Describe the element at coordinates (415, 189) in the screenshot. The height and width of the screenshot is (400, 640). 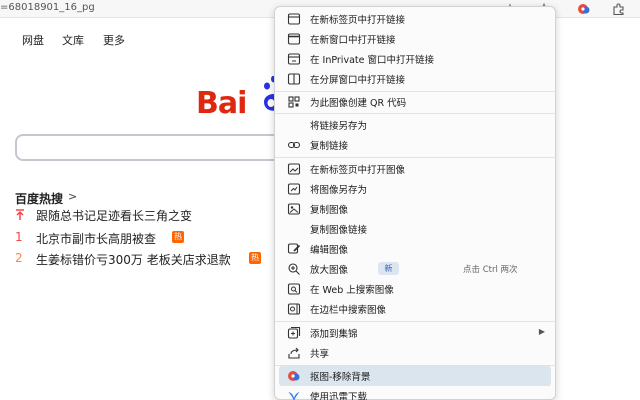
I see `menu-item-save-image-as: 将图像另存为` at that location.